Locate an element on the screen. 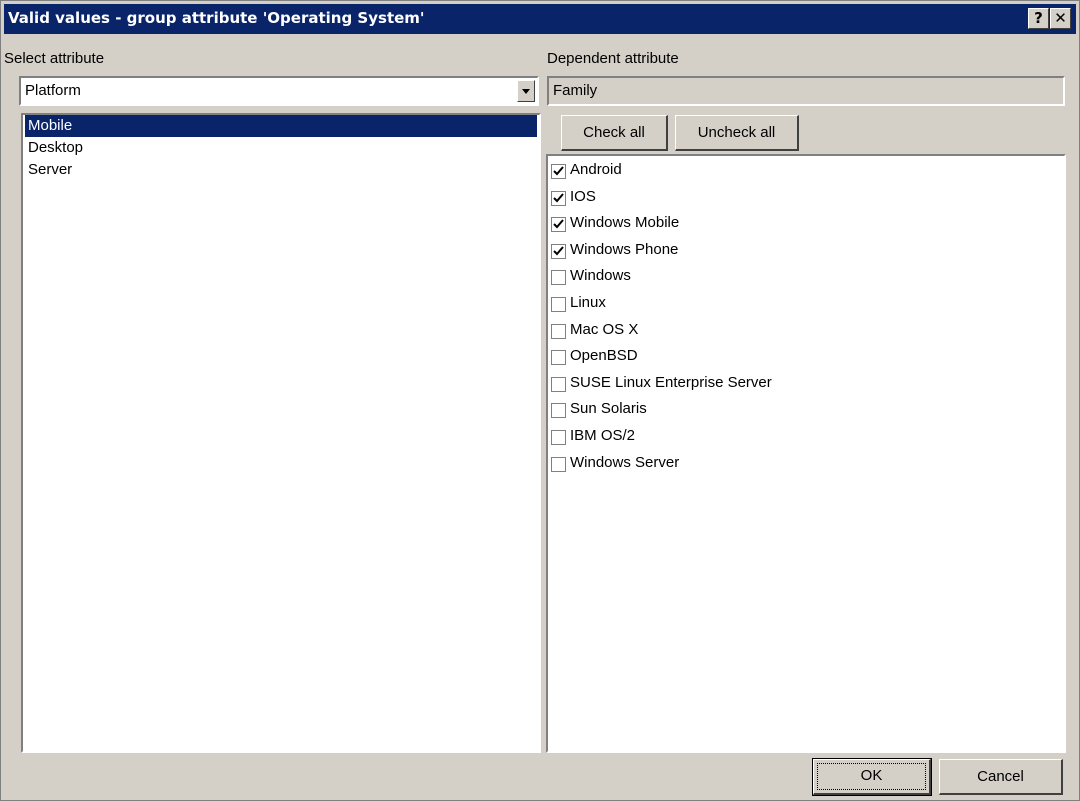 This screenshot has height=801, width=1080. uncheck-all-button: Uncheck all is located at coordinates (737, 133).